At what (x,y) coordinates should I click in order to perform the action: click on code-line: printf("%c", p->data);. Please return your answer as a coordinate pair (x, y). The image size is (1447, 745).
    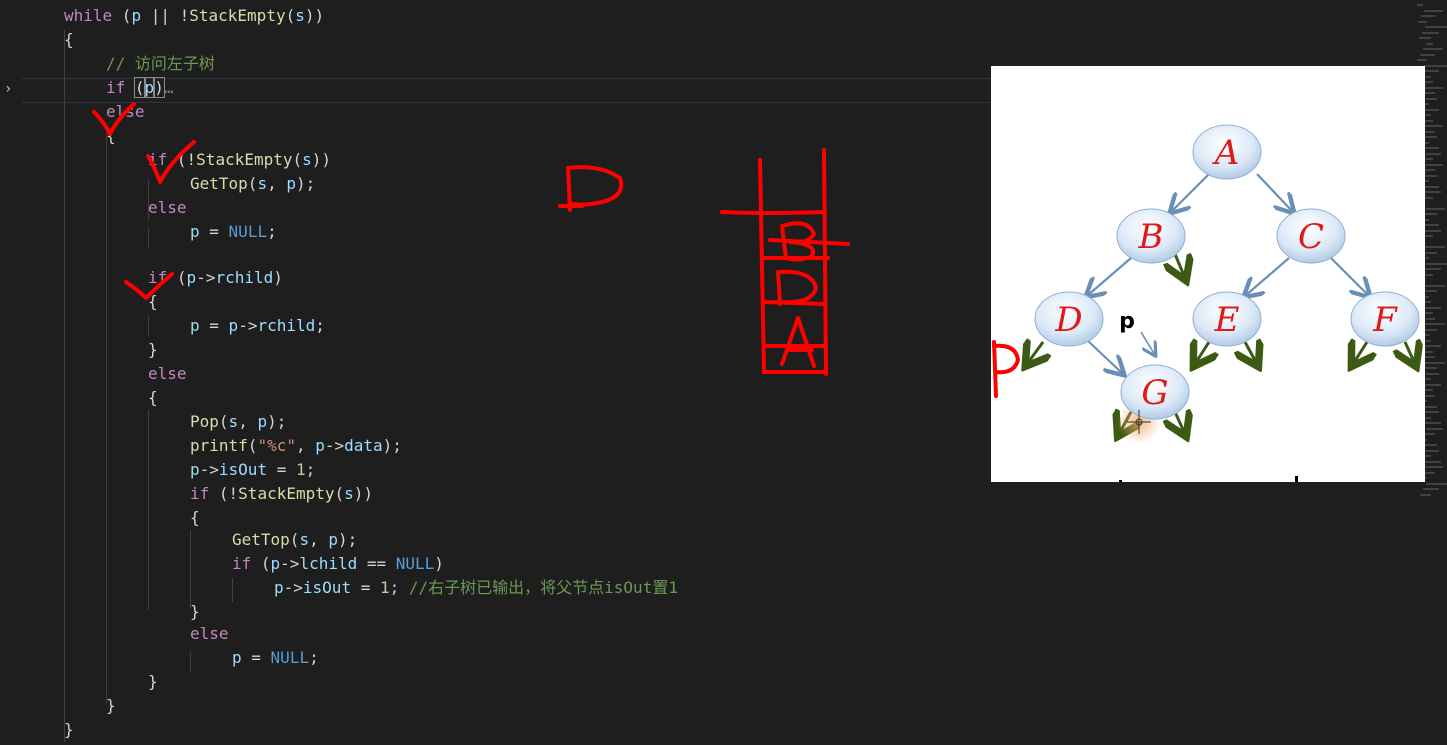
    Looking at the image, I should click on (296, 446).